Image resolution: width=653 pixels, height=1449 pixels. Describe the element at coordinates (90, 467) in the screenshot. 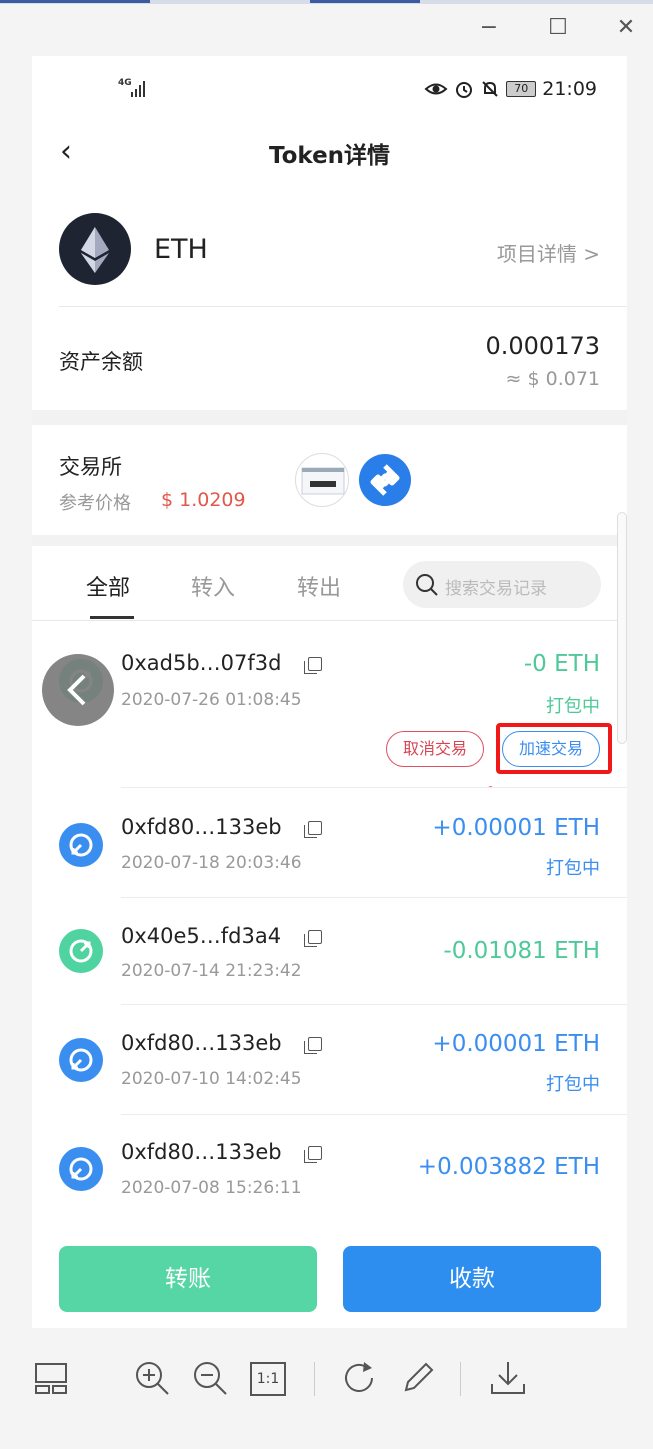

I see `exchange-label: 交易所` at that location.